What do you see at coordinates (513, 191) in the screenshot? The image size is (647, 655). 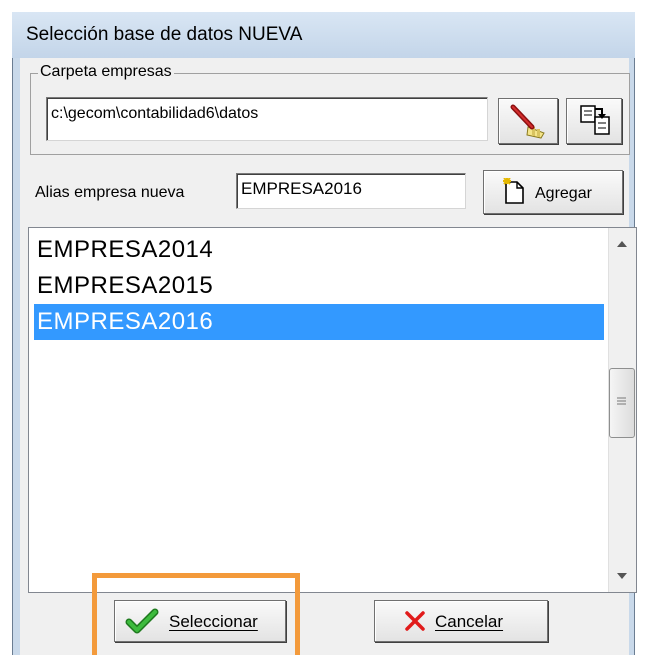 I see `new-document-icon` at bounding box center [513, 191].